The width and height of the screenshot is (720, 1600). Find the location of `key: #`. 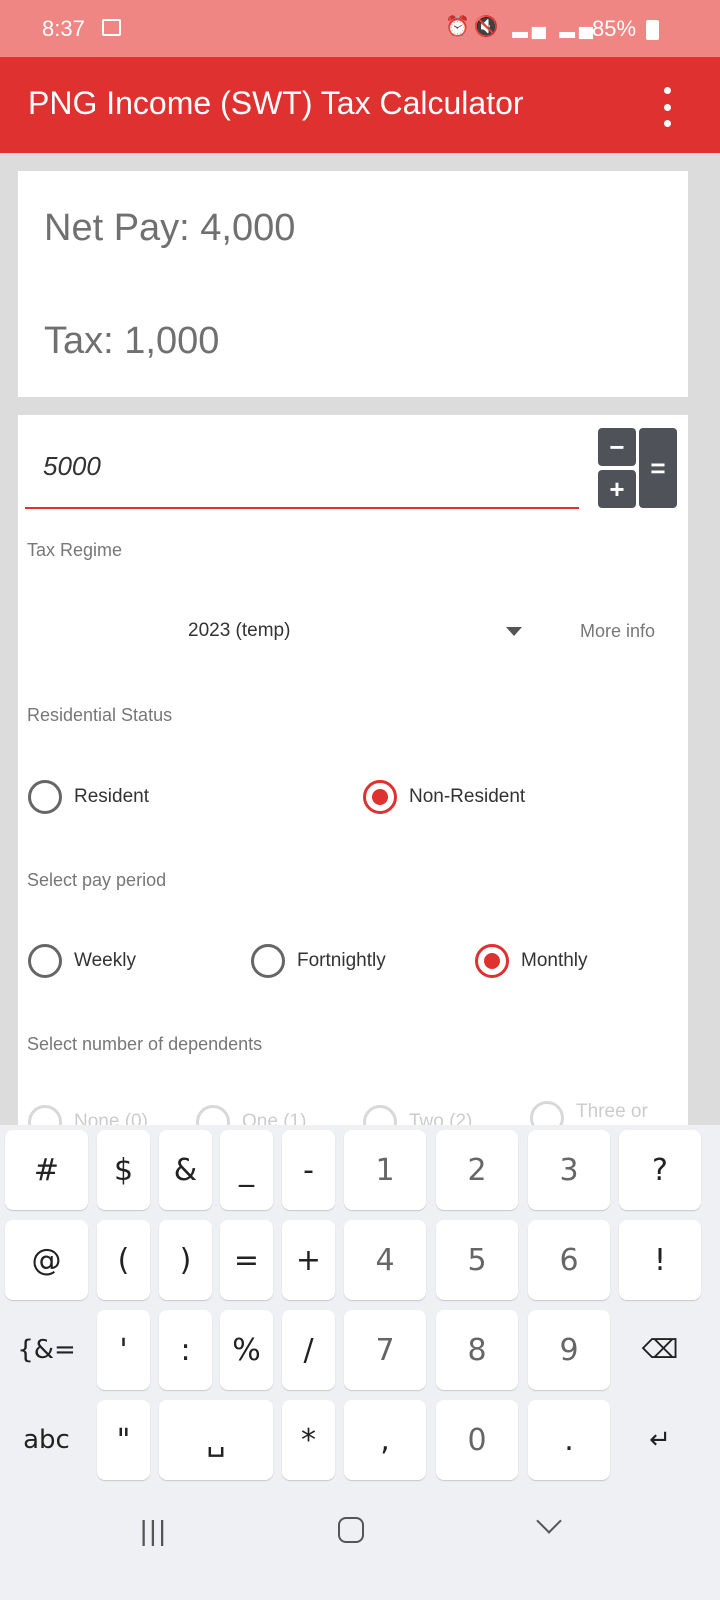

key: # is located at coordinates (46, 1170).